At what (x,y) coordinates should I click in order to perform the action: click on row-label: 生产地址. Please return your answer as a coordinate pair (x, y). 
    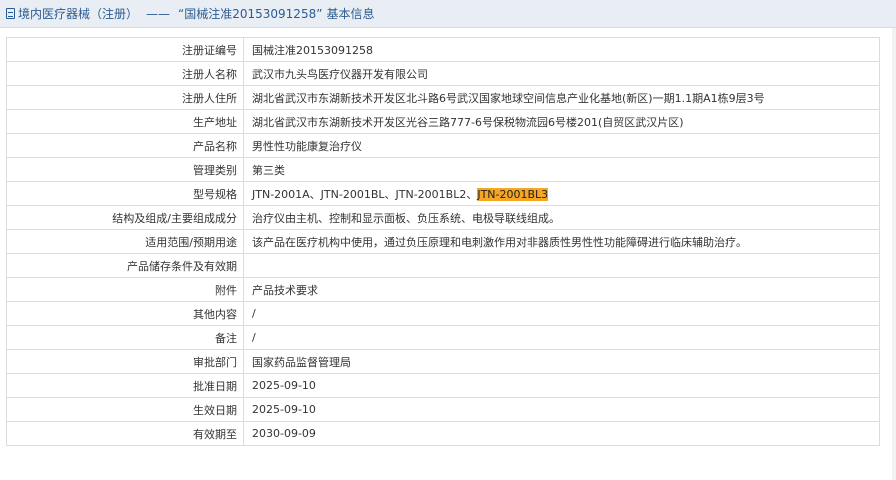
    Looking at the image, I should click on (125, 121).